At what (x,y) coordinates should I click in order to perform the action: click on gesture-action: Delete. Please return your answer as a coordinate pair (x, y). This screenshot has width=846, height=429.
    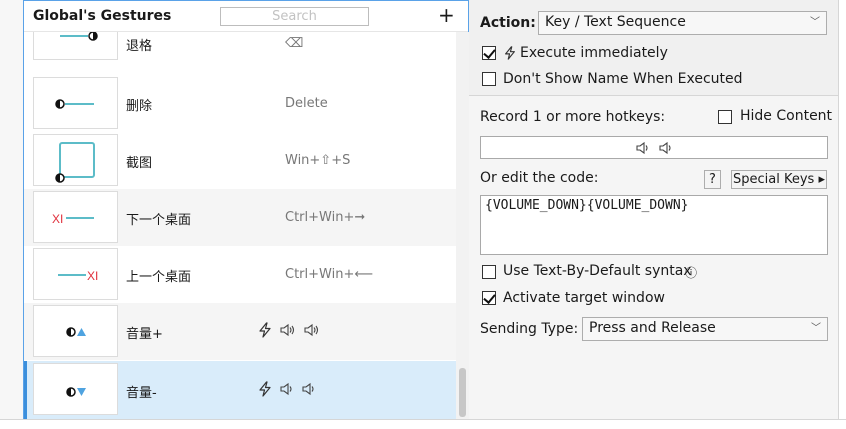
    Looking at the image, I should click on (306, 103).